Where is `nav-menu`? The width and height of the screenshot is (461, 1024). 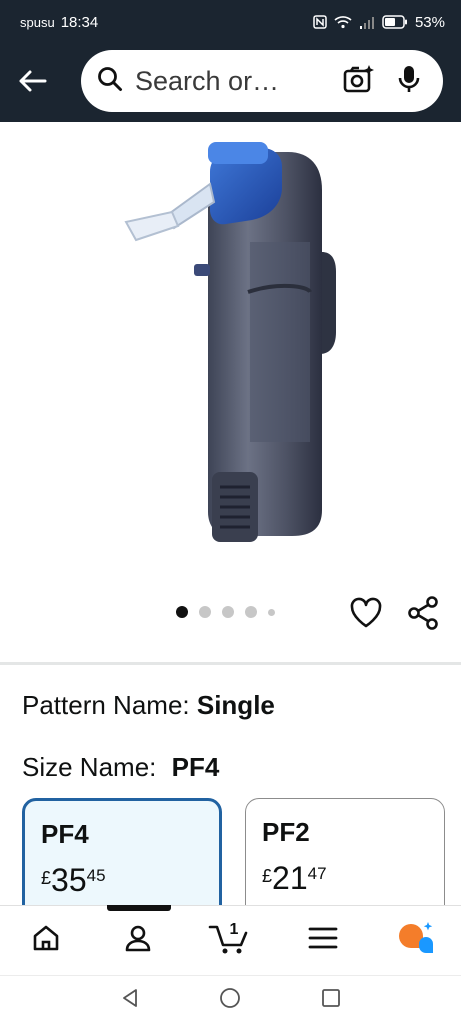 nav-menu is located at coordinates (323, 941).